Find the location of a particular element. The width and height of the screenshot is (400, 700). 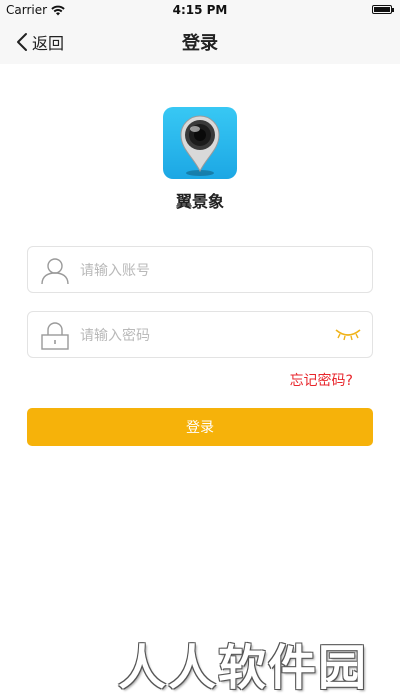

app-name: 翼景象 is located at coordinates (199, 201).